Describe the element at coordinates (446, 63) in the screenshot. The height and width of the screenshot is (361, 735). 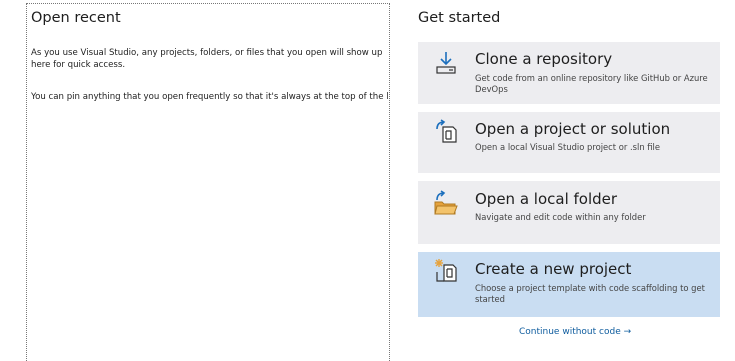
I see `download-icon` at that location.